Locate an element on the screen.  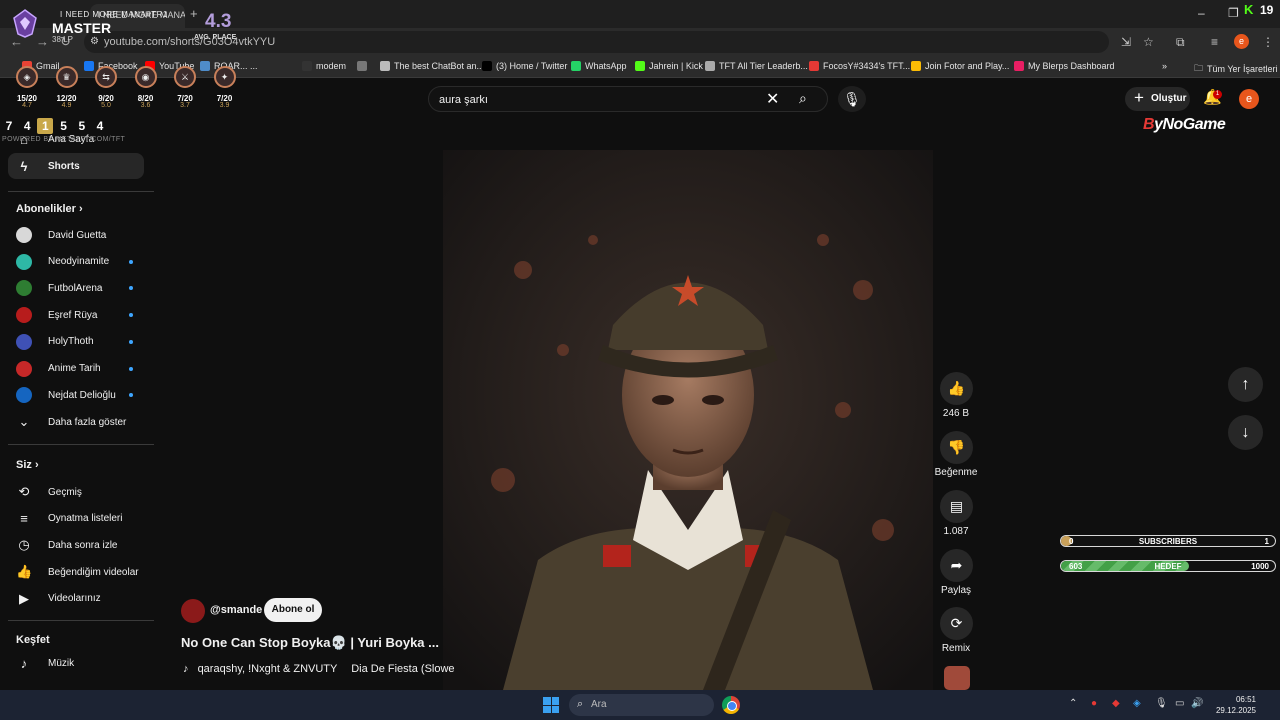
search-box: ✕ ⌕ is located at coordinates (628, 99).